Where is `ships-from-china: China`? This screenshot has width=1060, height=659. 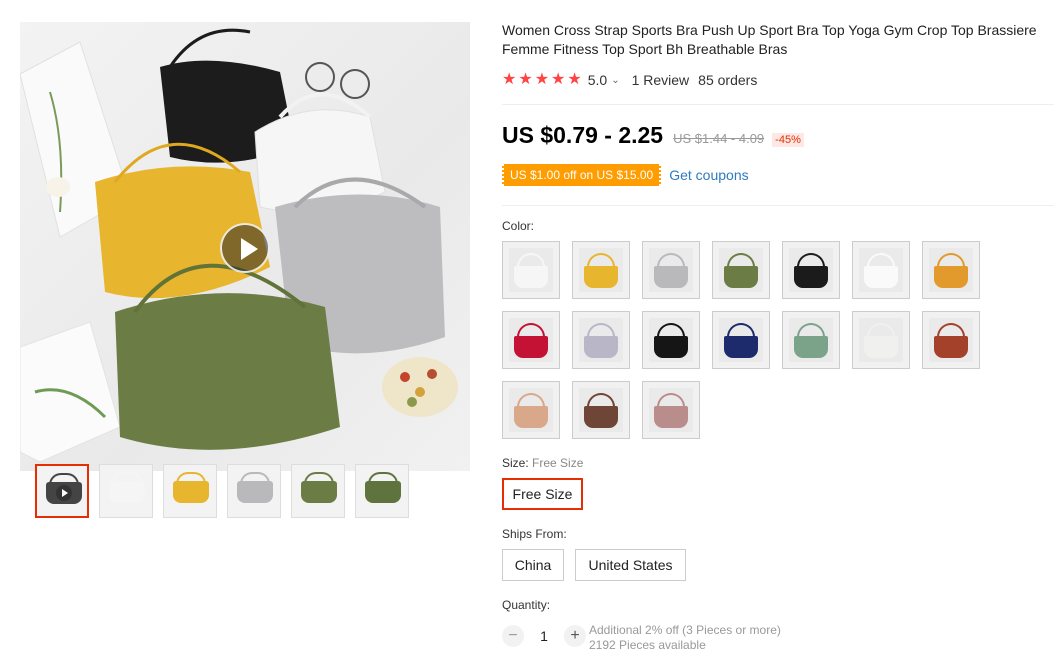
ships-from-china: China is located at coordinates (533, 565).